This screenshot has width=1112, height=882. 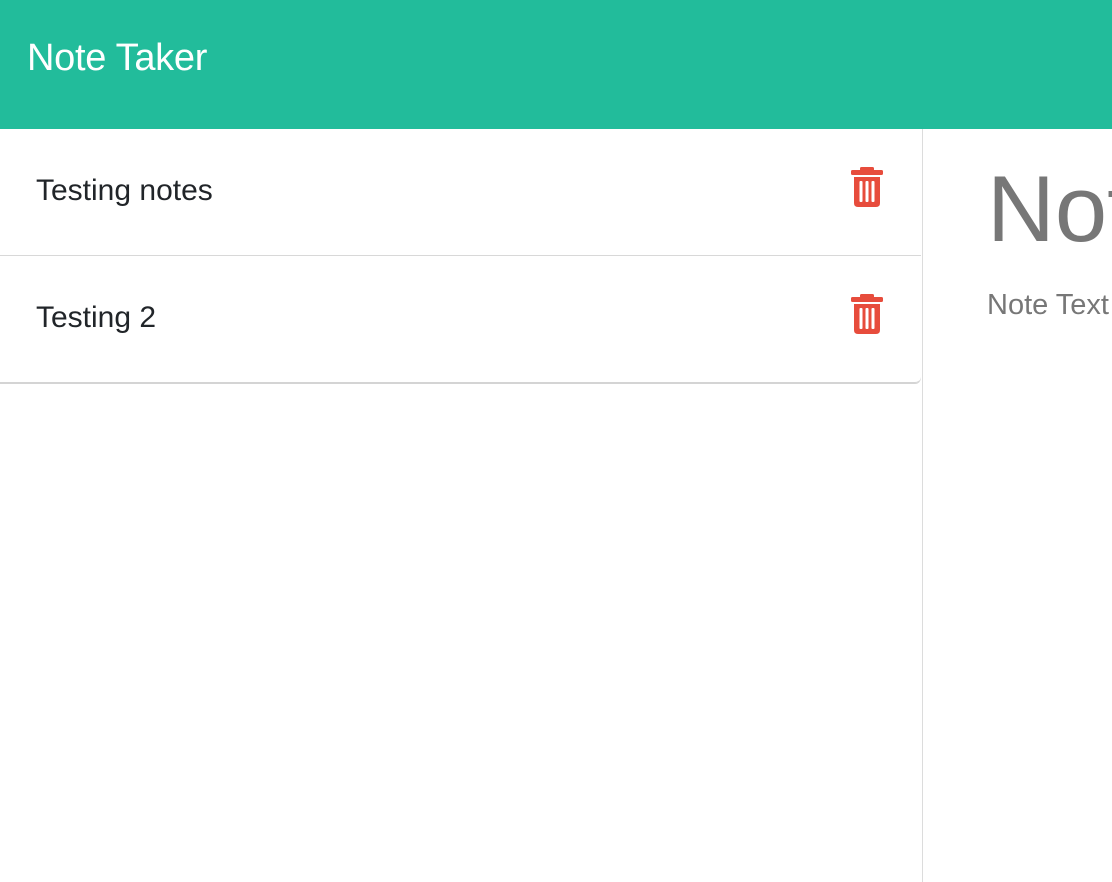 I want to click on note-text-input, so click(x=1049, y=487).